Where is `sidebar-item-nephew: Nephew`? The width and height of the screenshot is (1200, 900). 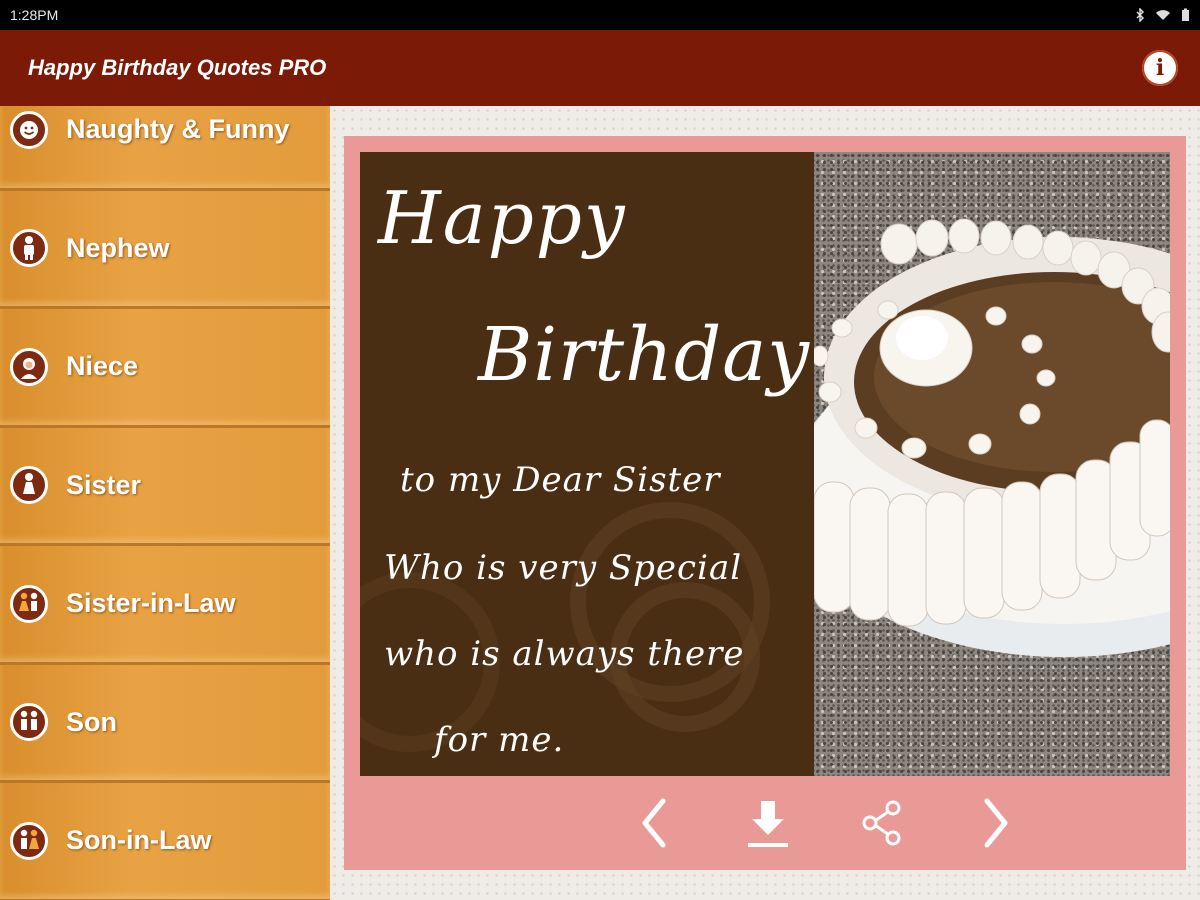
sidebar-item-nephew: Nephew is located at coordinates (165, 250).